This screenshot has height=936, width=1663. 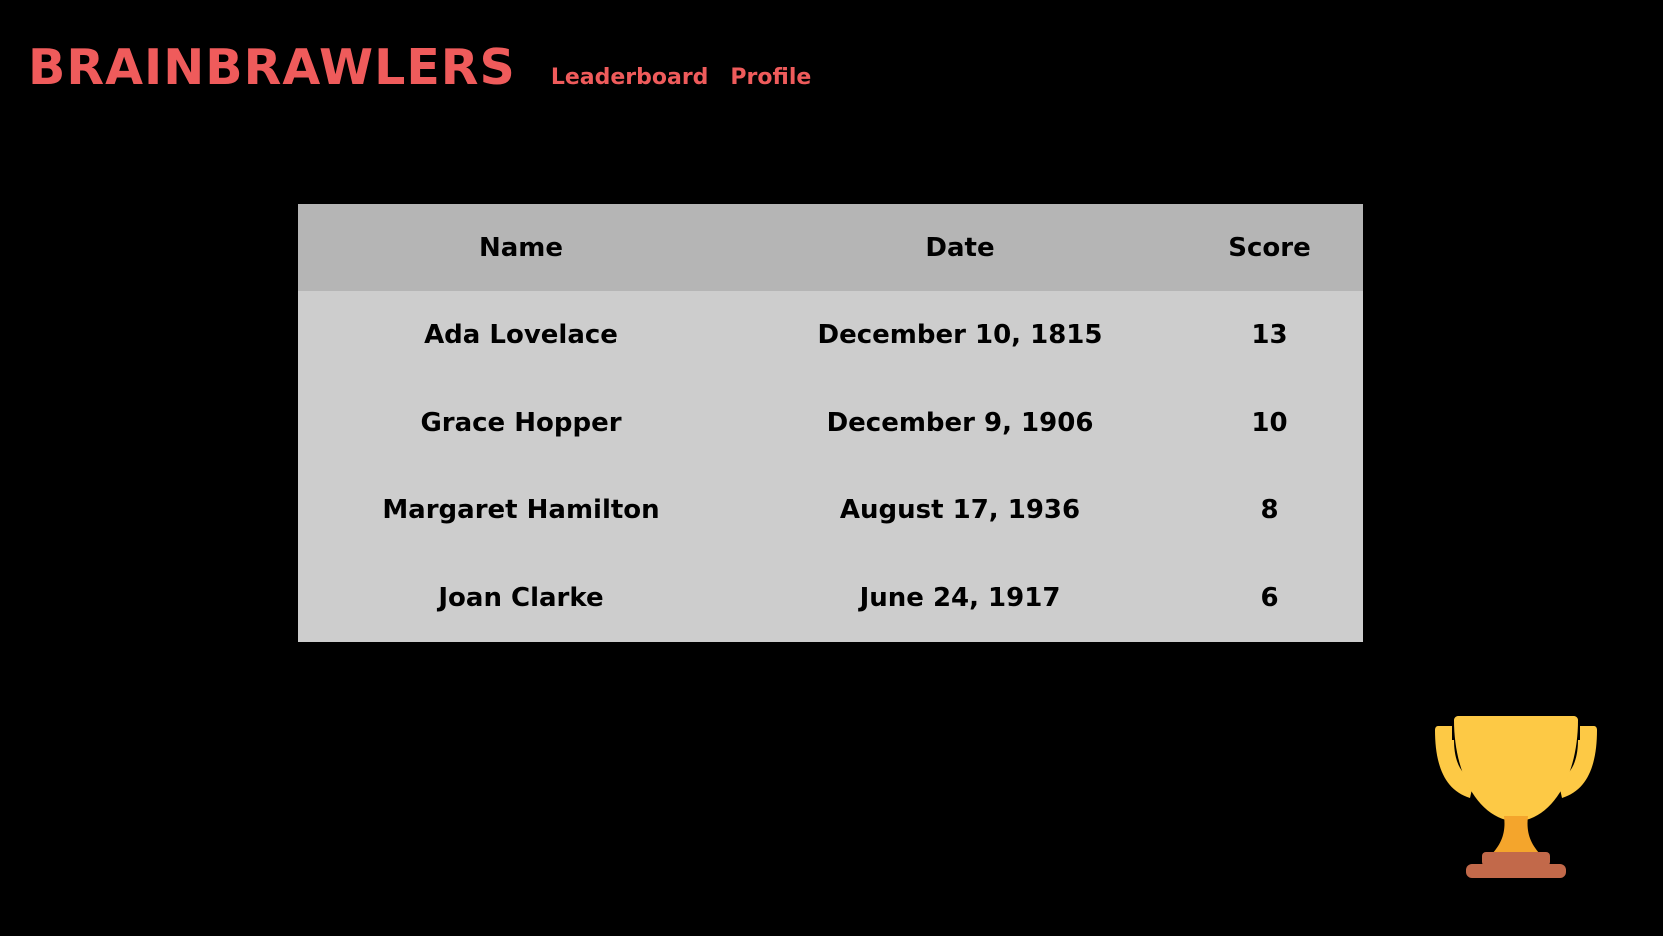 What do you see at coordinates (1269, 598) in the screenshot?
I see `player-score: 6` at bounding box center [1269, 598].